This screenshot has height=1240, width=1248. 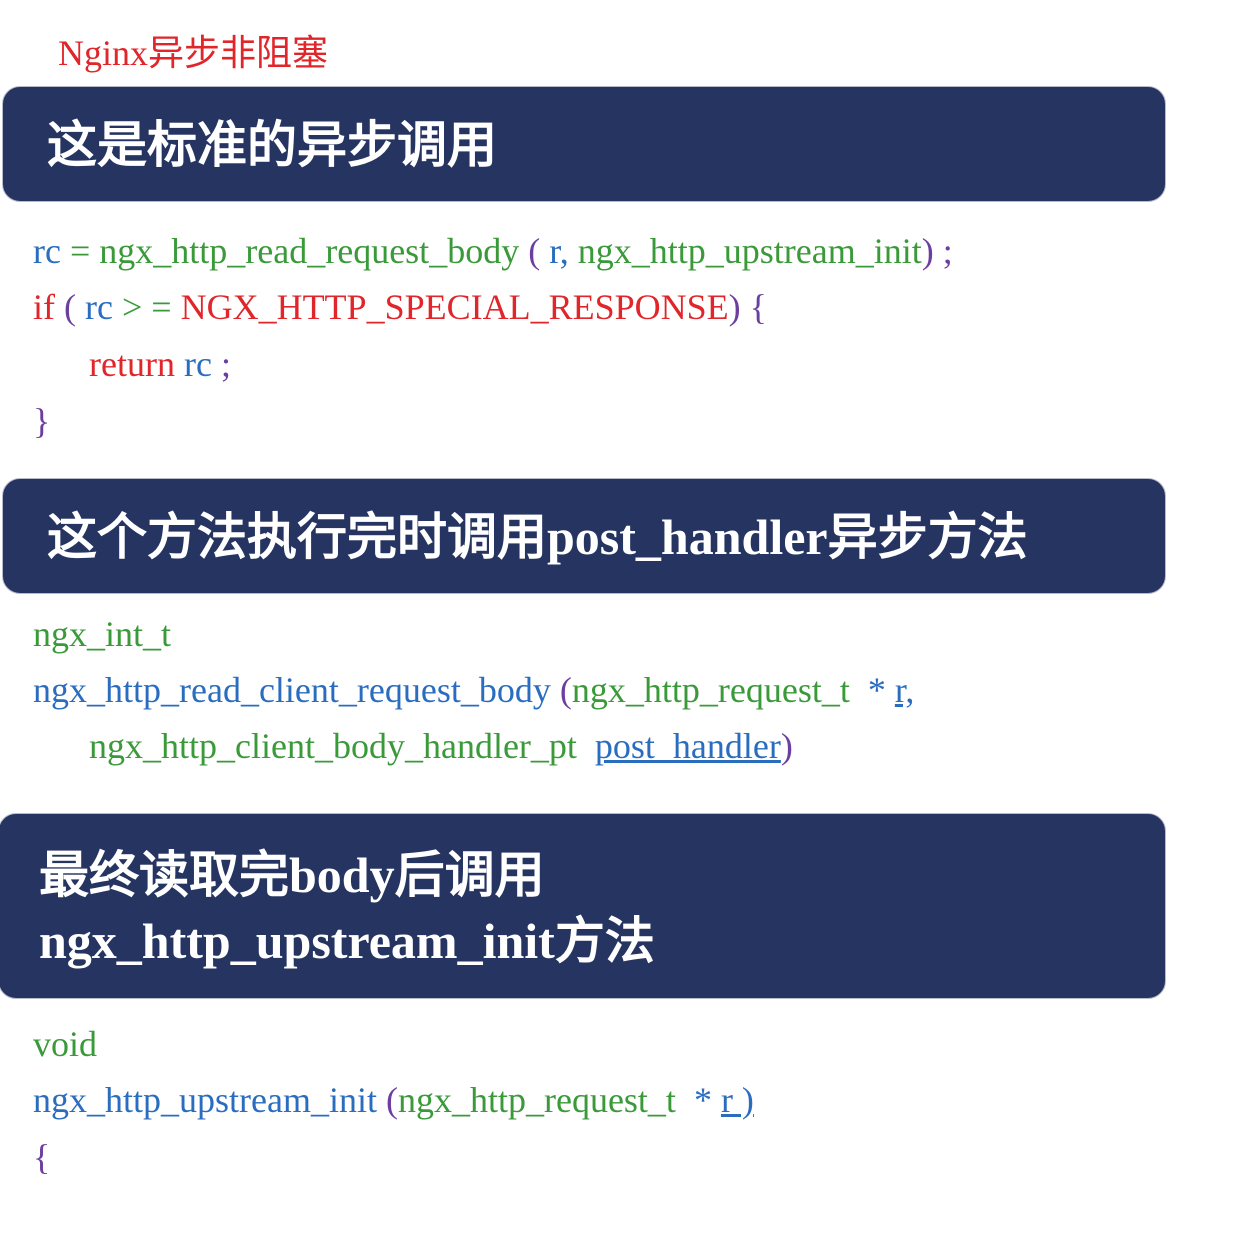 What do you see at coordinates (333, 746) in the screenshot?
I see `code-token: ngx_http_client_body_handler_pt` at bounding box center [333, 746].